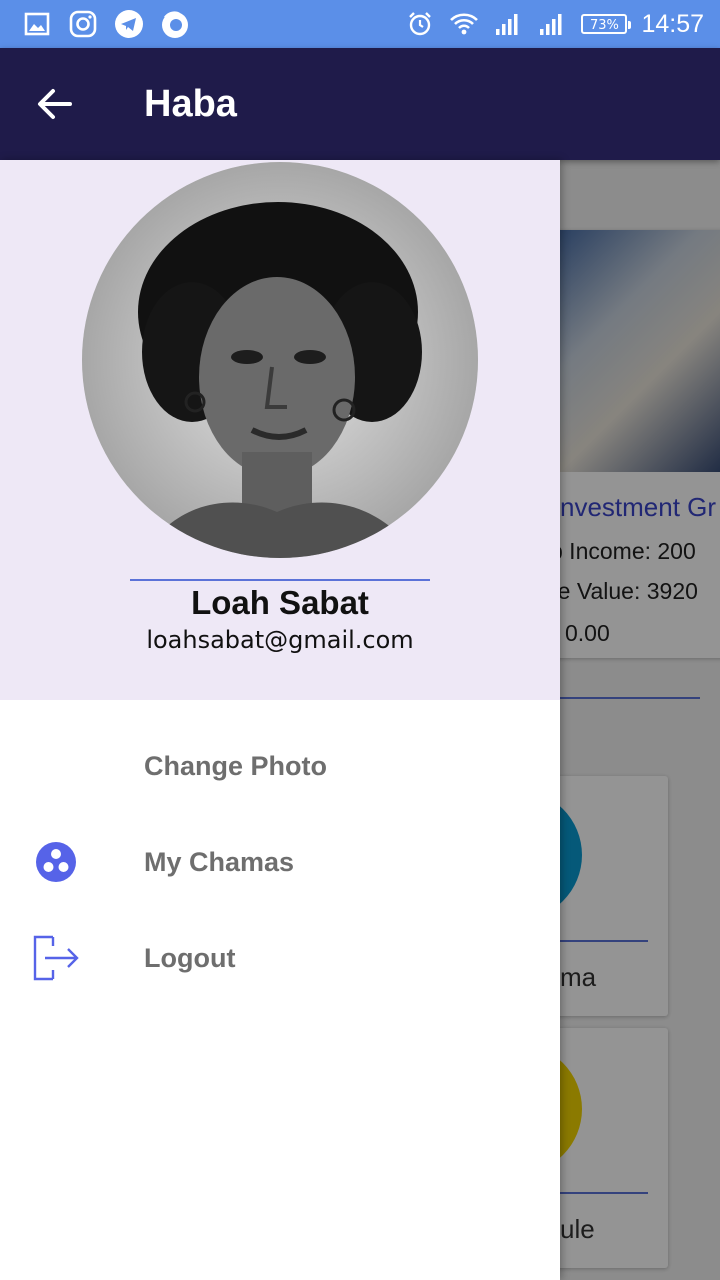 The width and height of the screenshot is (720, 1280). I want to click on menu-item-label: Logout, so click(190, 958).